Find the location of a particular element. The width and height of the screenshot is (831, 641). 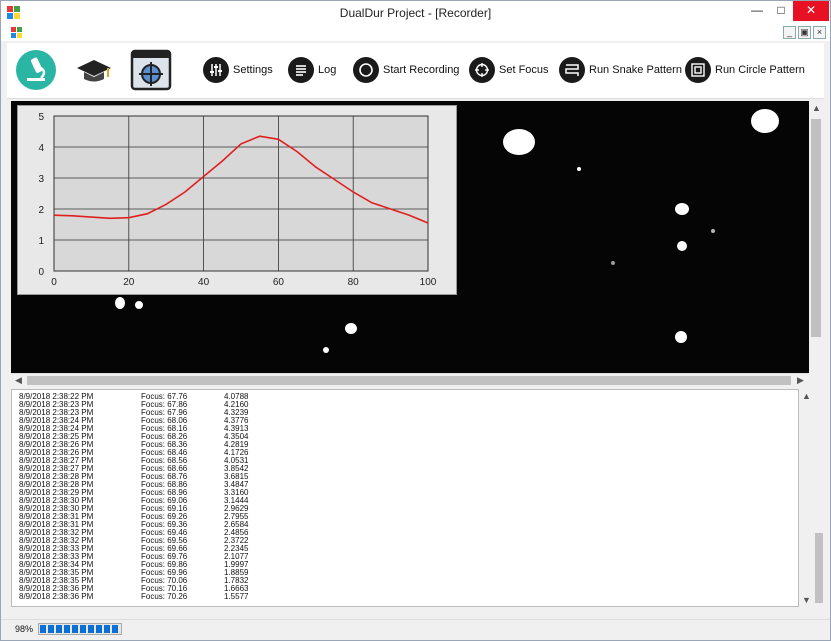

microscope-icon is located at coordinates (36, 70).